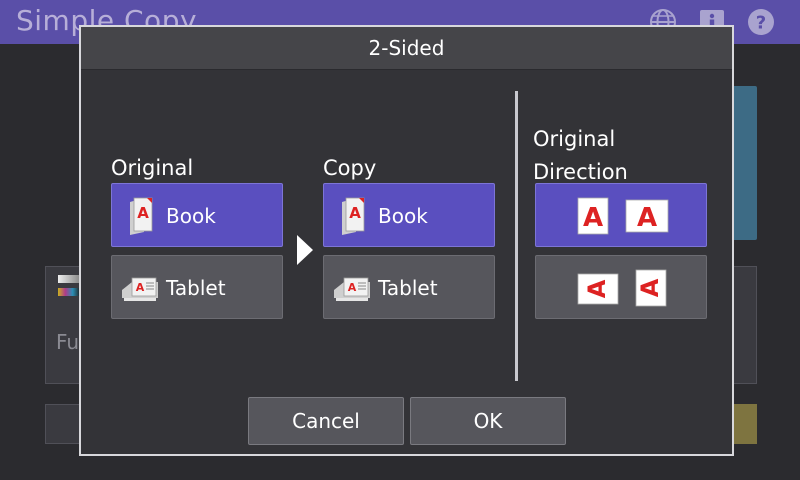 The image size is (800, 480). I want to click on background-label: Fu, so click(68, 342).